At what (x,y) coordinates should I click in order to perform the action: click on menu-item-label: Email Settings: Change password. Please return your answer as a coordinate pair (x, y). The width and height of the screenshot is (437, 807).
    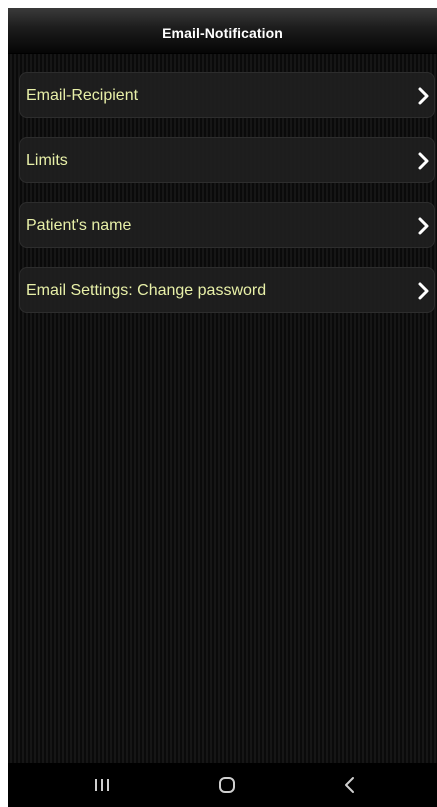
    Looking at the image, I should click on (146, 290).